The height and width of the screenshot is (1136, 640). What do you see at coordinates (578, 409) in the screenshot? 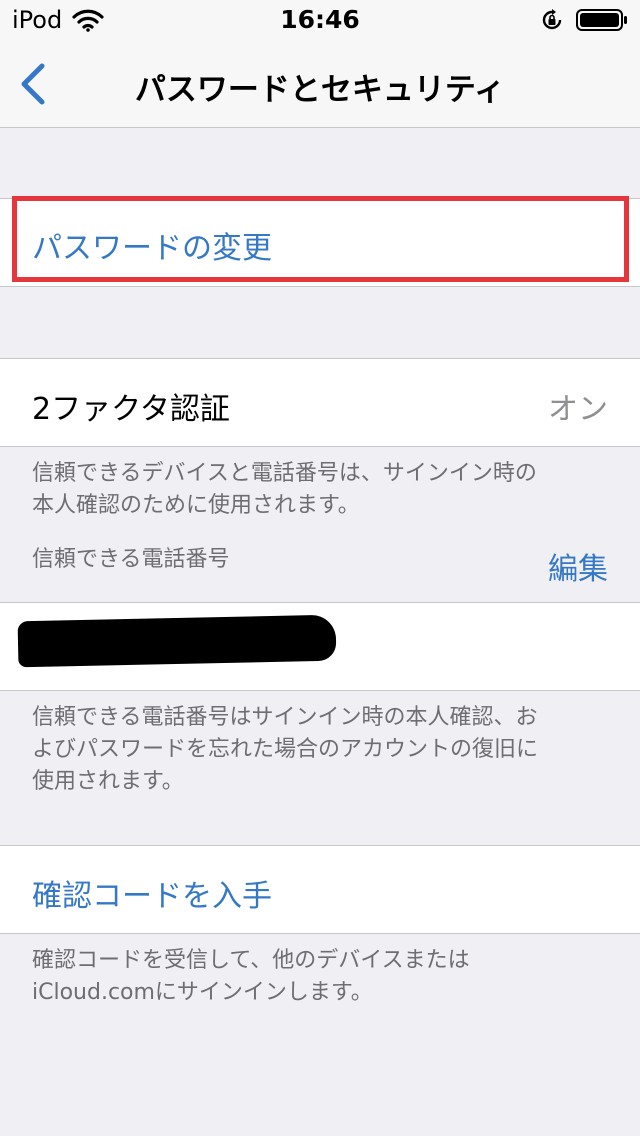
I see `two-factor-status: オン` at bounding box center [578, 409].